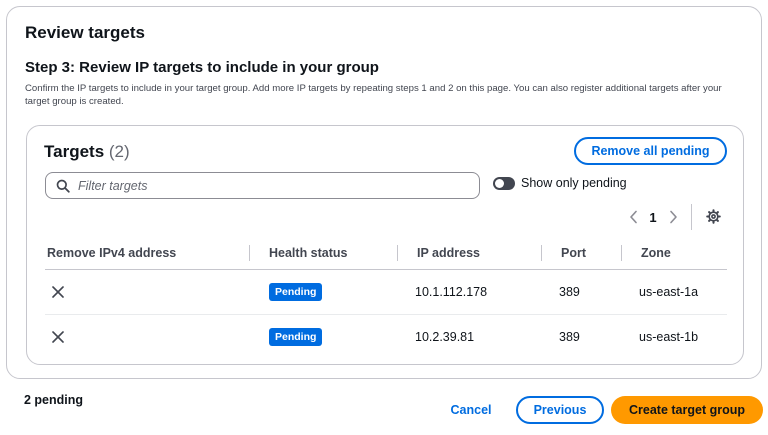 The height and width of the screenshot is (435, 768). I want to click on card-title: Review targets, so click(85, 32).